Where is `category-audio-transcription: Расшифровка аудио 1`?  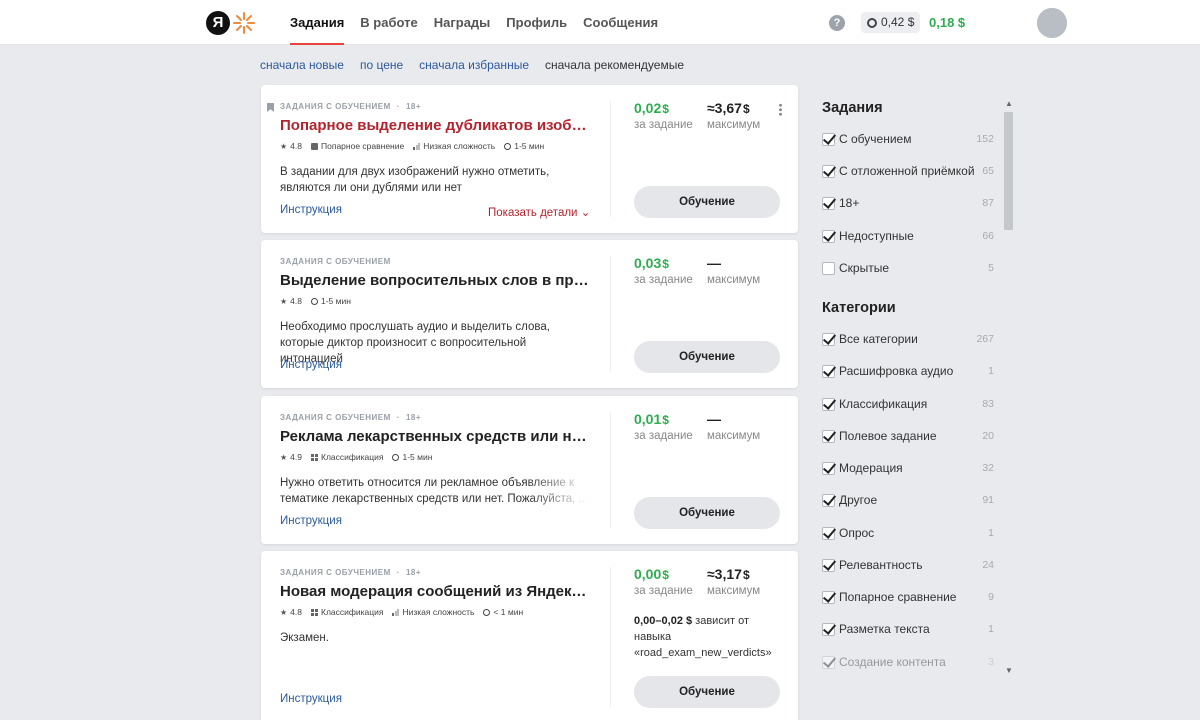 category-audio-transcription: Расшифровка аудио 1 is located at coordinates (908, 371).